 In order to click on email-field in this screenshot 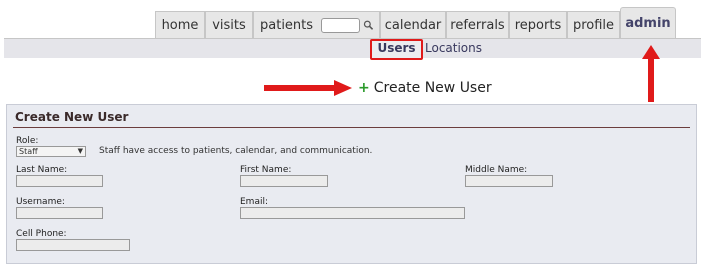, I will do `click(352, 213)`.